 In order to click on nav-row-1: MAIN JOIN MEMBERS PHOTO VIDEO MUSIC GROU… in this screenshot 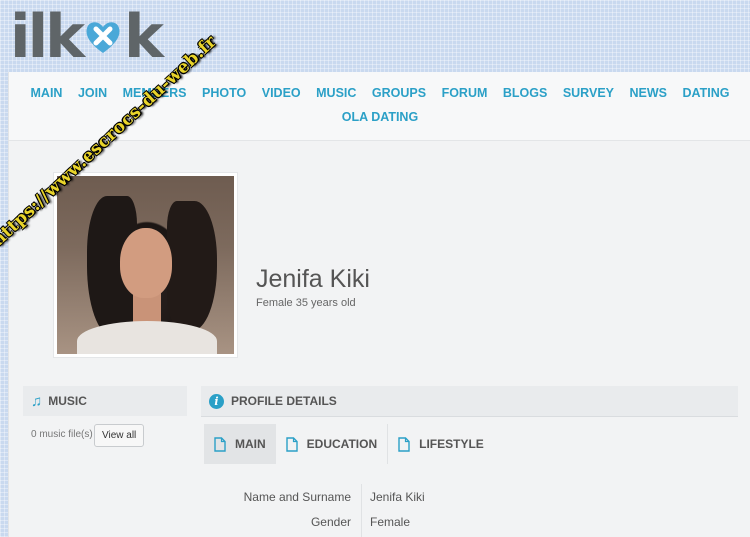, I will do `click(379, 93)`.